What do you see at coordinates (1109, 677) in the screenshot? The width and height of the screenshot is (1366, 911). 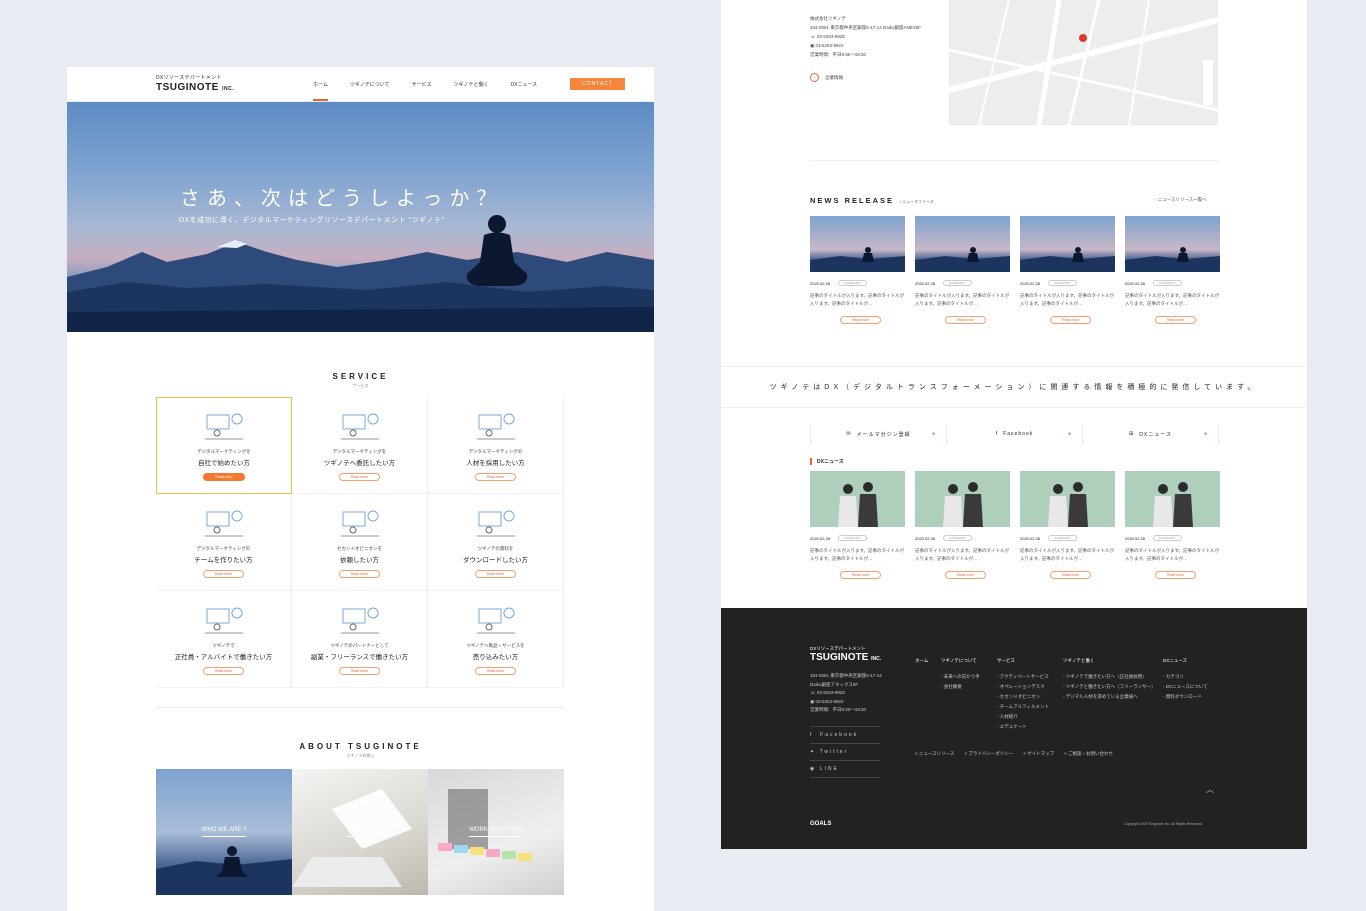 I see `footer-link: - ツギノテで働きたい方へ（正社員採用）` at bounding box center [1109, 677].